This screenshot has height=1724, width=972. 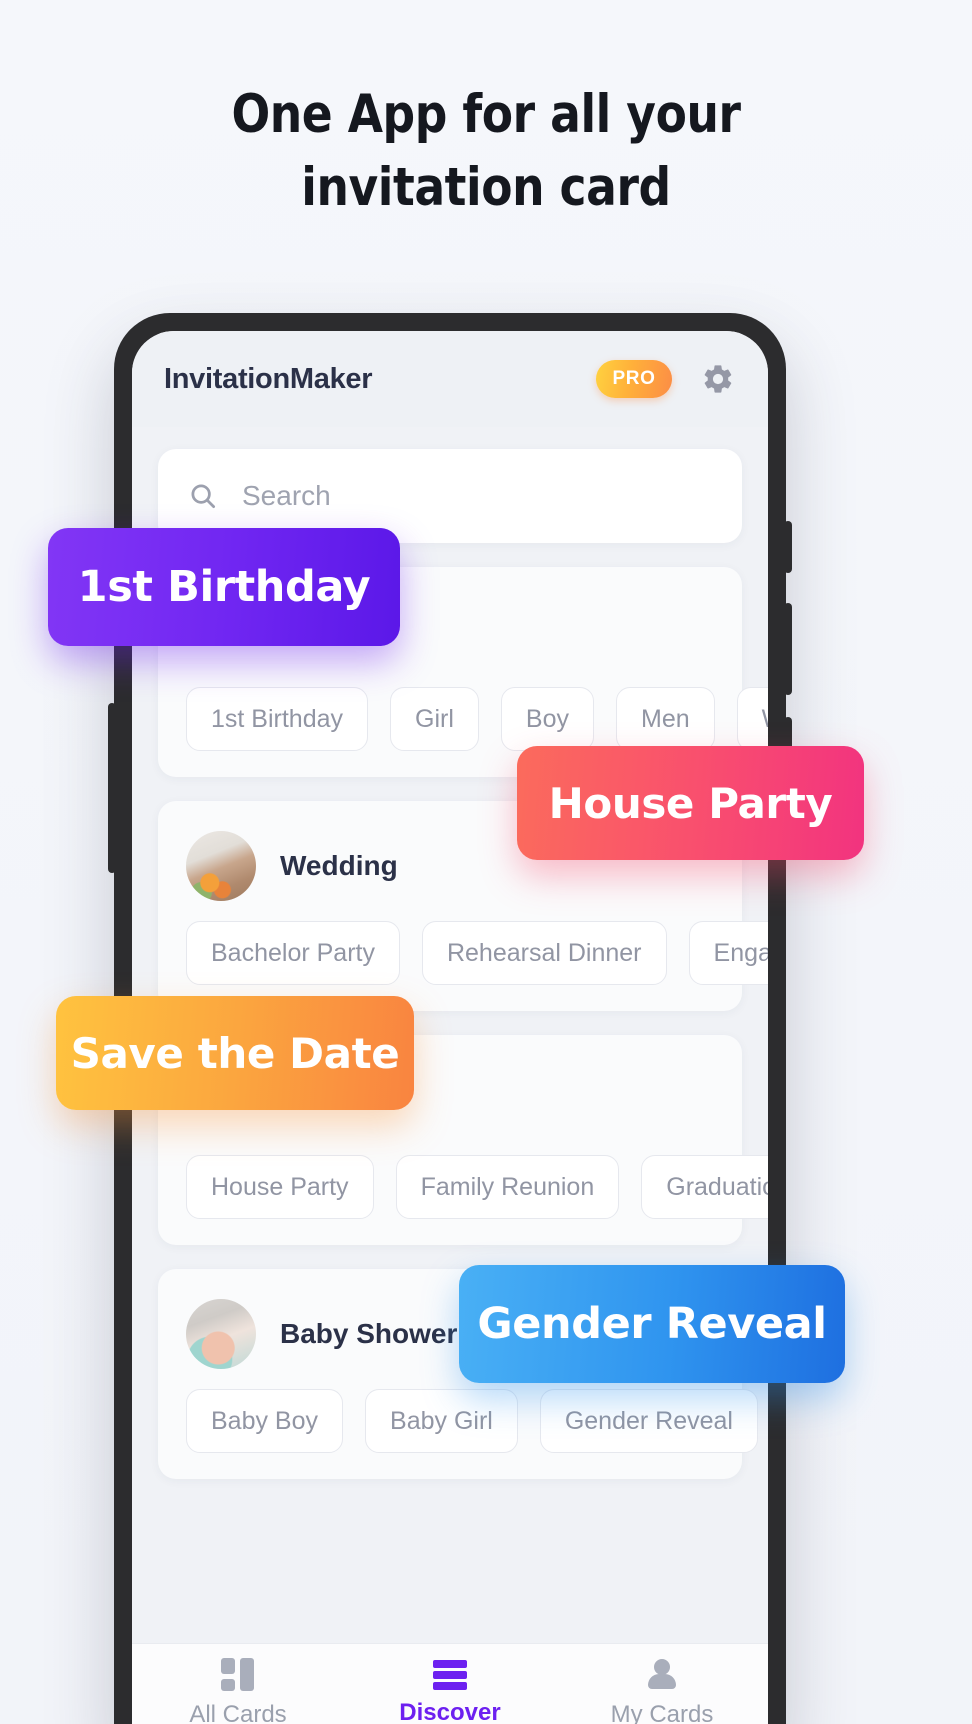 What do you see at coordinates (486, 188) in the screenshot?
I see `headline-line-2: invitation card` at bounding box center [486, 188].